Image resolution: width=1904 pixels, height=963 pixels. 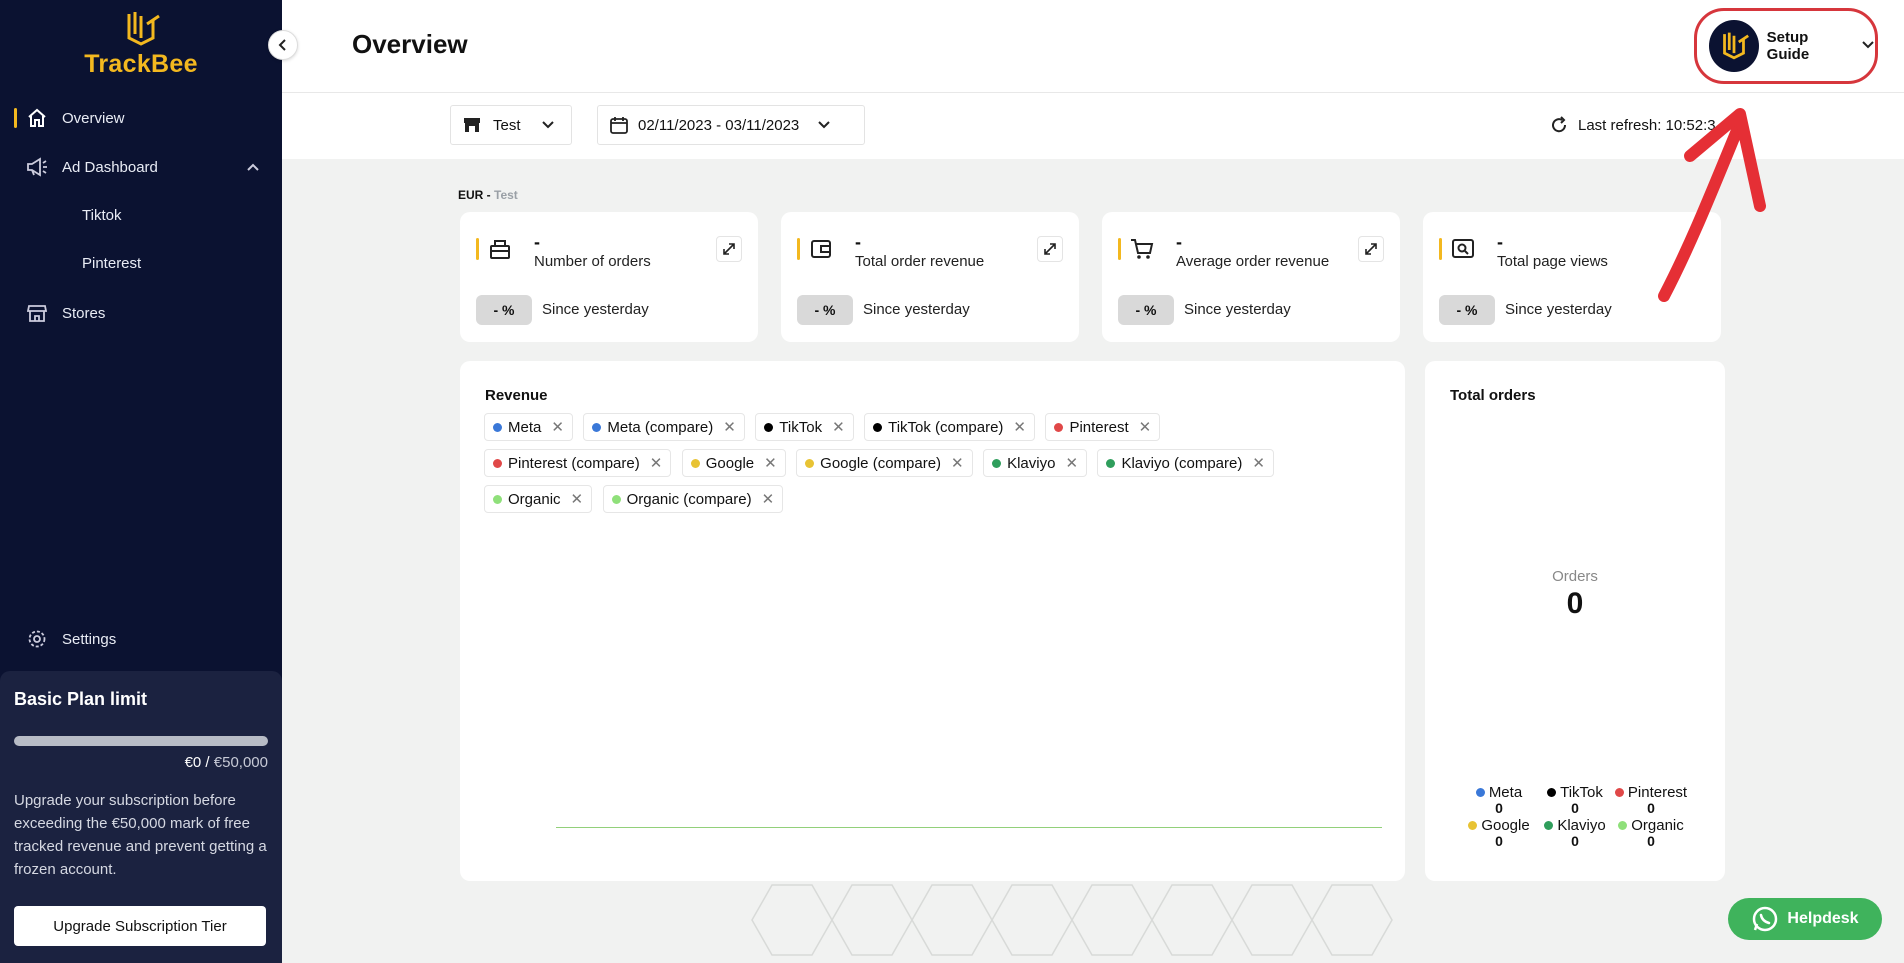 I want to click on sidebar-item-ad-dashboard: Ad Dashboard, so click(x=141, y=167).